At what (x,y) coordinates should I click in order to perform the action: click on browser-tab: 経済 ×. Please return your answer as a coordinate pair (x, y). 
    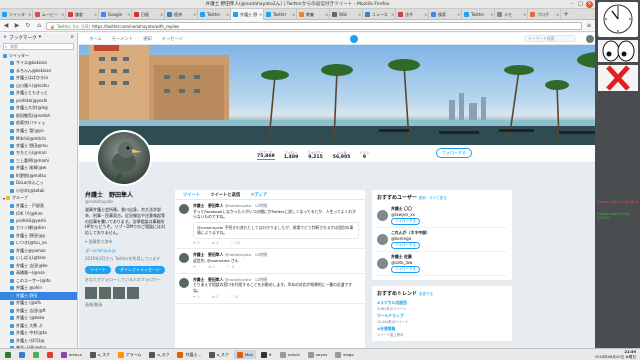
    Looking at the image, I should click on (181, 14).